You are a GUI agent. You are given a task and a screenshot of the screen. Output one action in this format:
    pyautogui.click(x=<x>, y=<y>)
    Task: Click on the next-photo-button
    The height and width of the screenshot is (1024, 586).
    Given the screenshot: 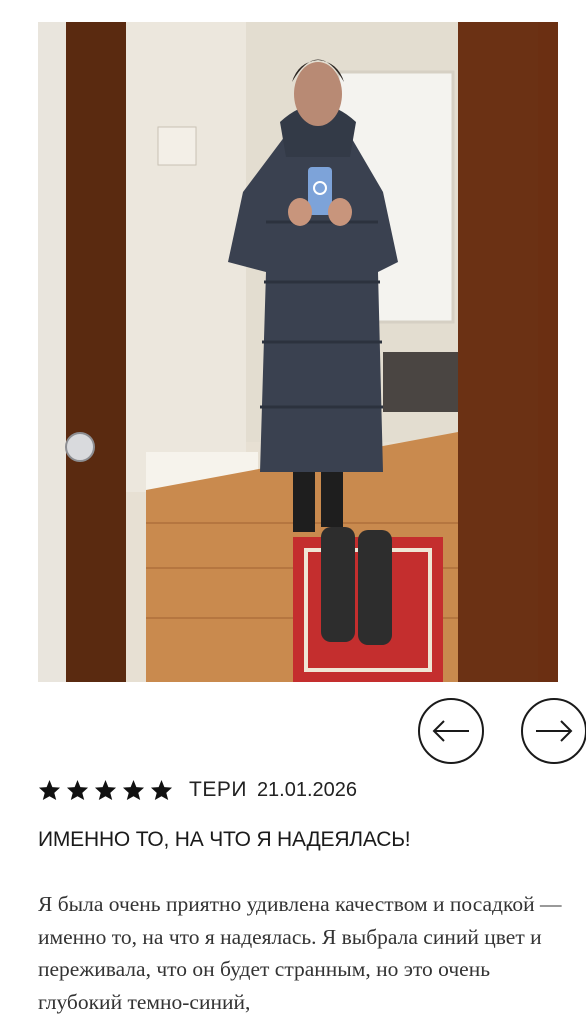 What is the action you would take?
    pyautogui.click(x=553, y=731)
    